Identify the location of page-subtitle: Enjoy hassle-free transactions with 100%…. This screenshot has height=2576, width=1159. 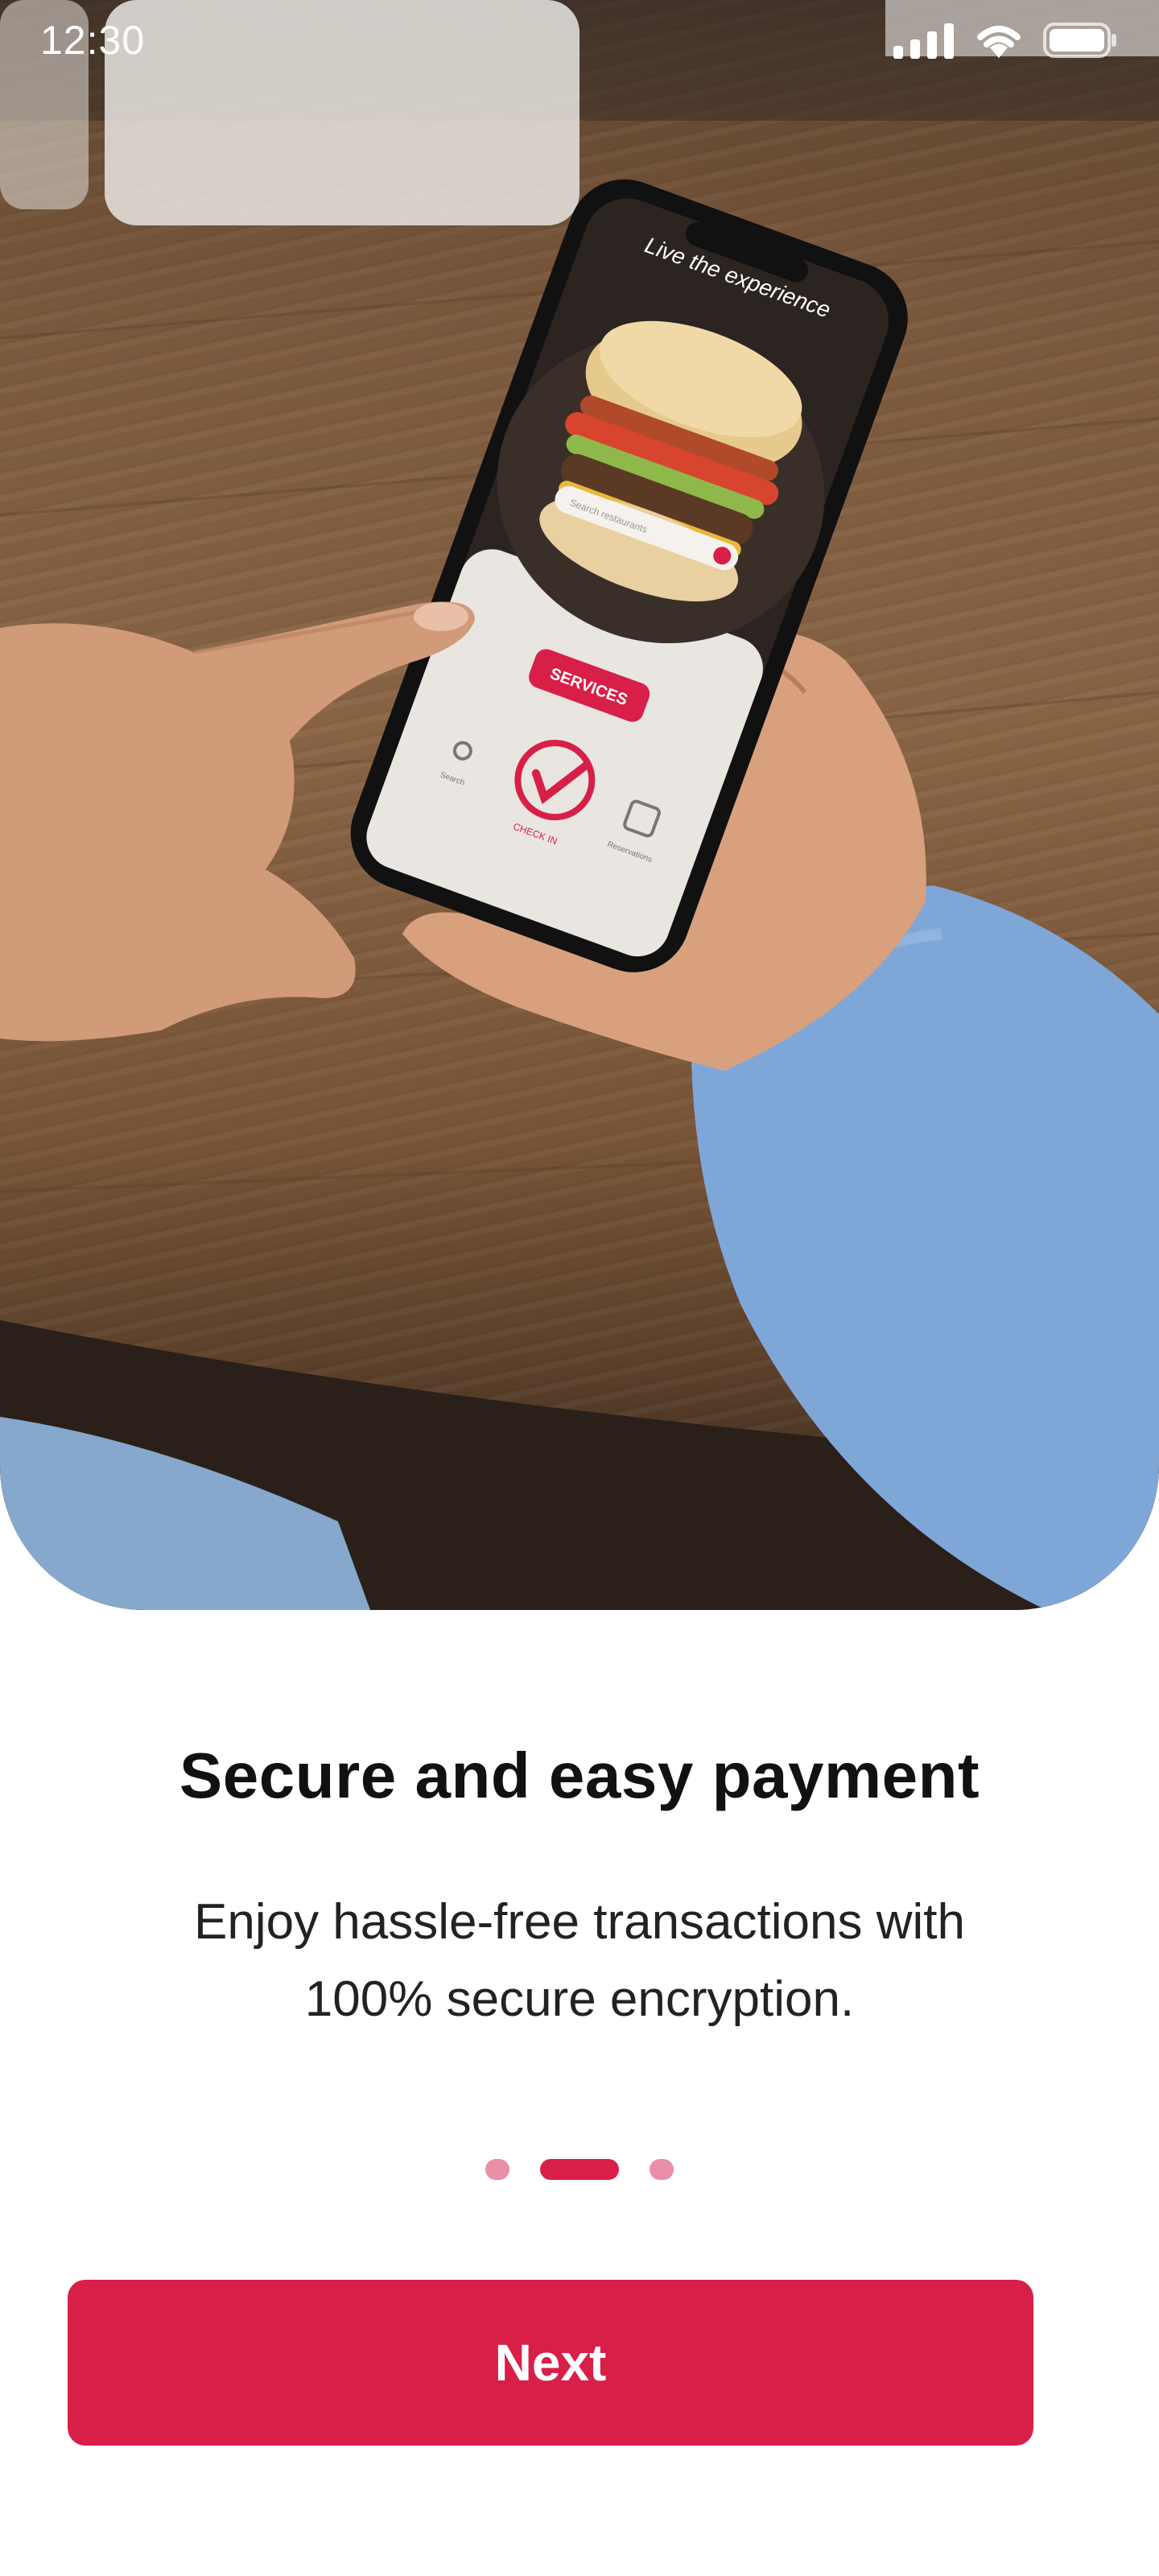
(579, 1960).